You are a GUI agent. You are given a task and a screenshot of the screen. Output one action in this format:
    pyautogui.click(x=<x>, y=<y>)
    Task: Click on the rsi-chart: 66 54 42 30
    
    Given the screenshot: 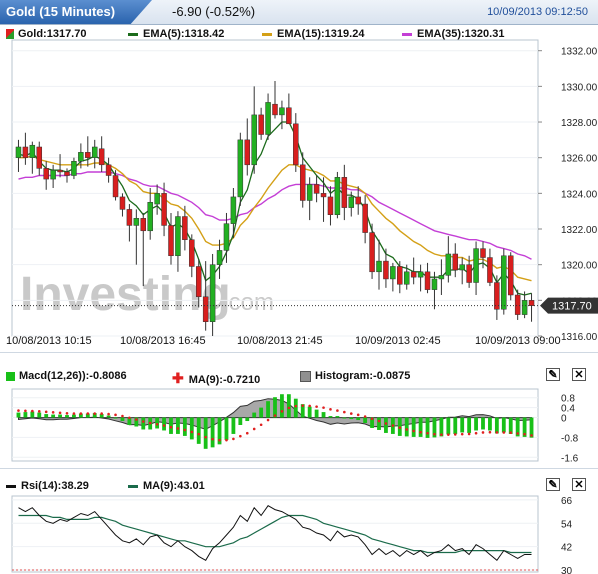 What is the action you would take?
    pyautogui.click(x=299, y=534)
    